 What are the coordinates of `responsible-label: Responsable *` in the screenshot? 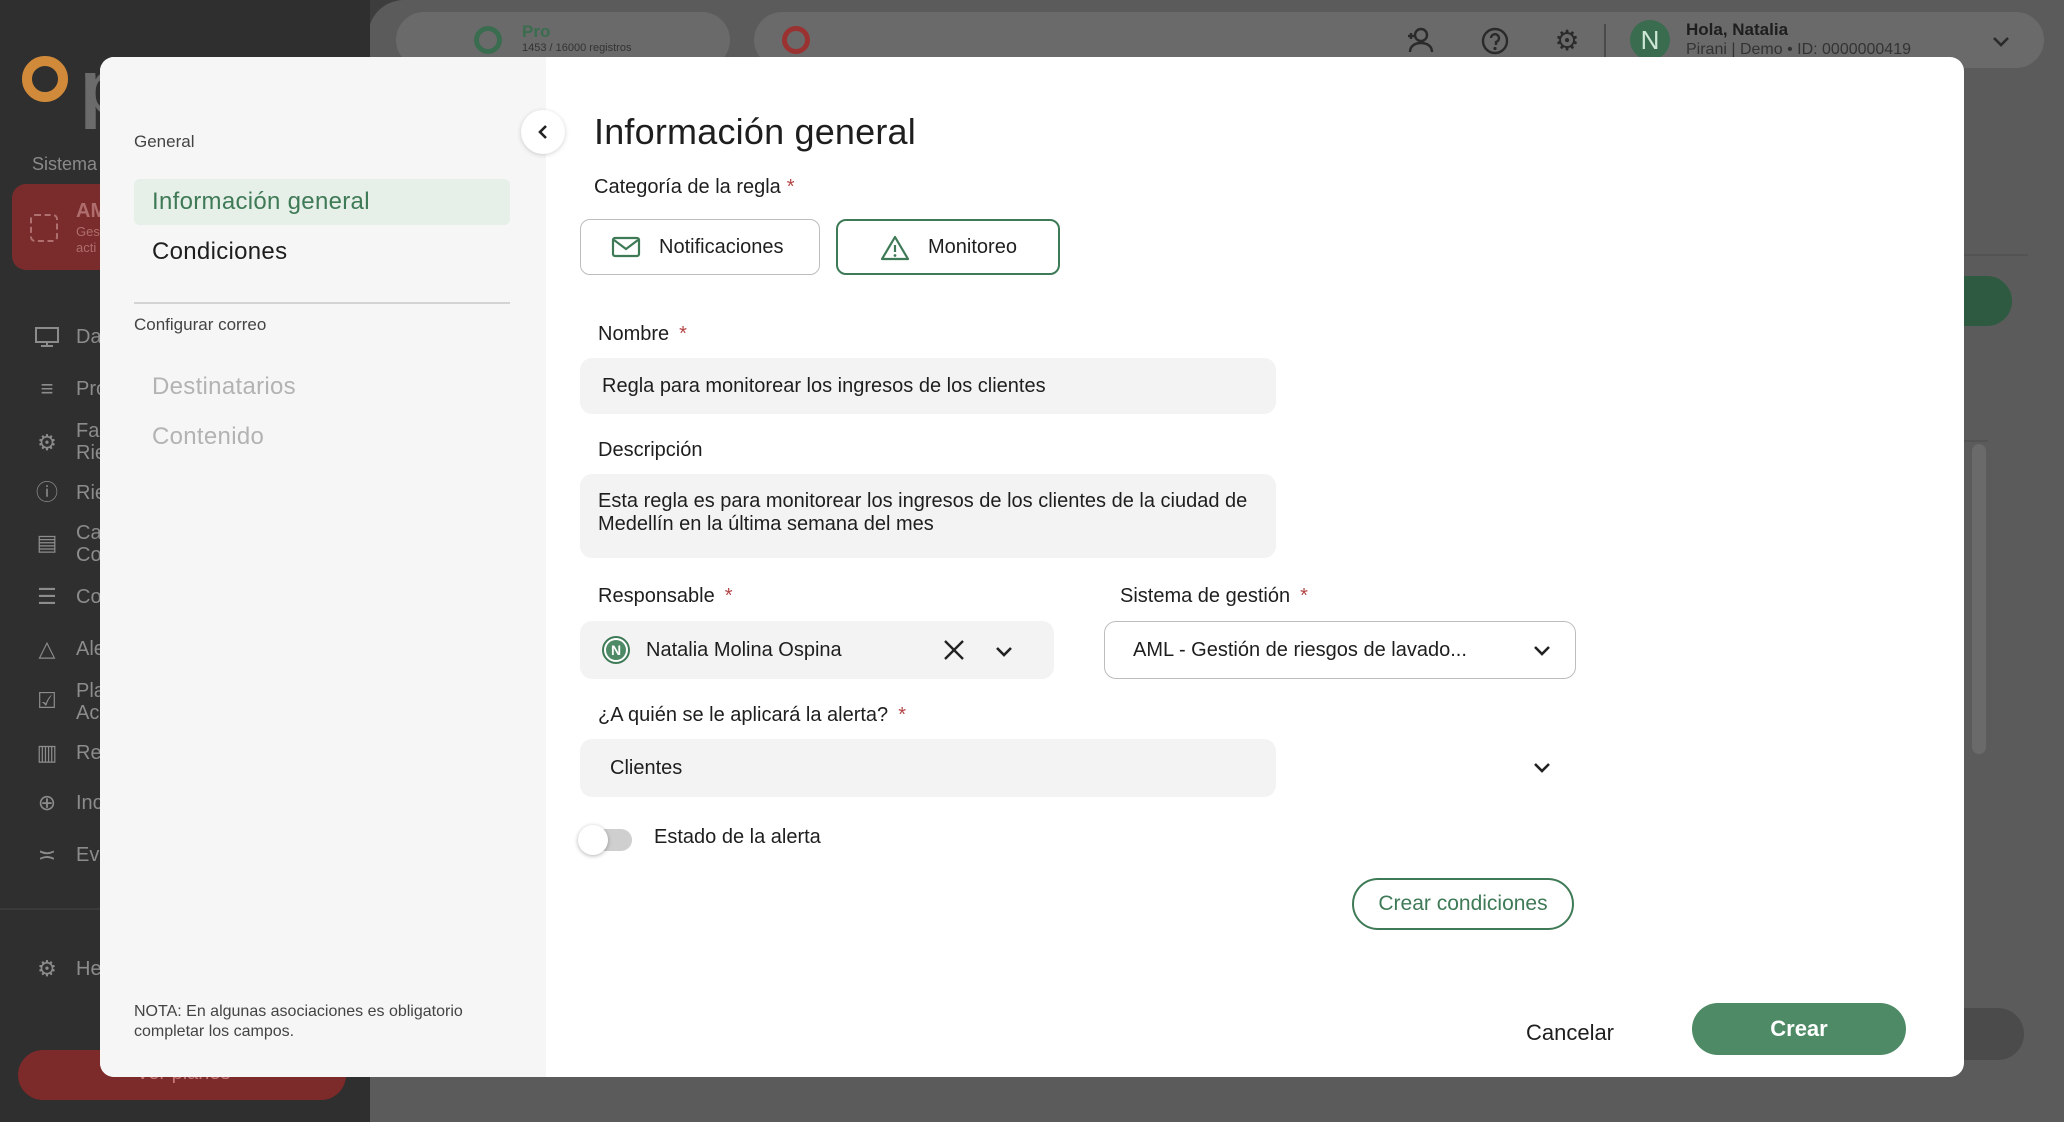 It's located at (665, 596).